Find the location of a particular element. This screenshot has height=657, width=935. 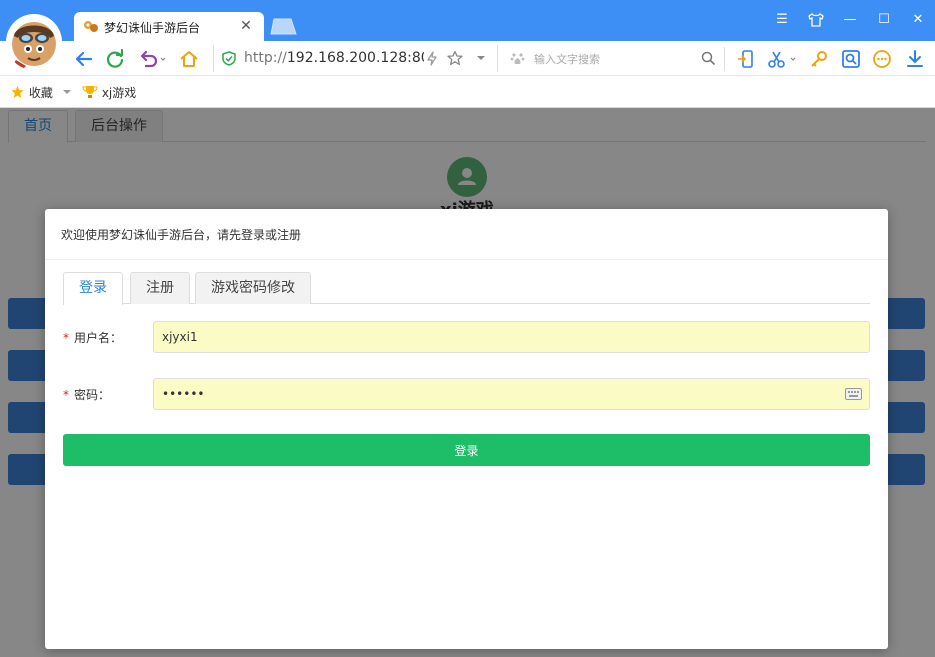

favorite-star-icon is located at coordinates (455, 58).